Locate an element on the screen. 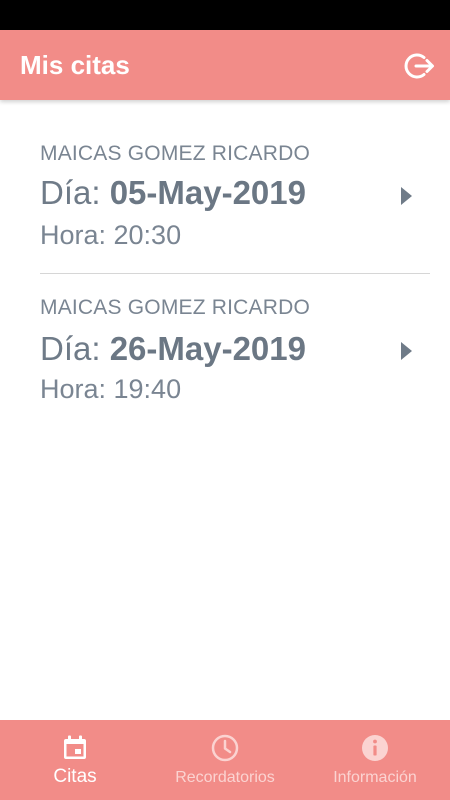  nav-tab-informacion: Información is located at coordinates (375, 760).